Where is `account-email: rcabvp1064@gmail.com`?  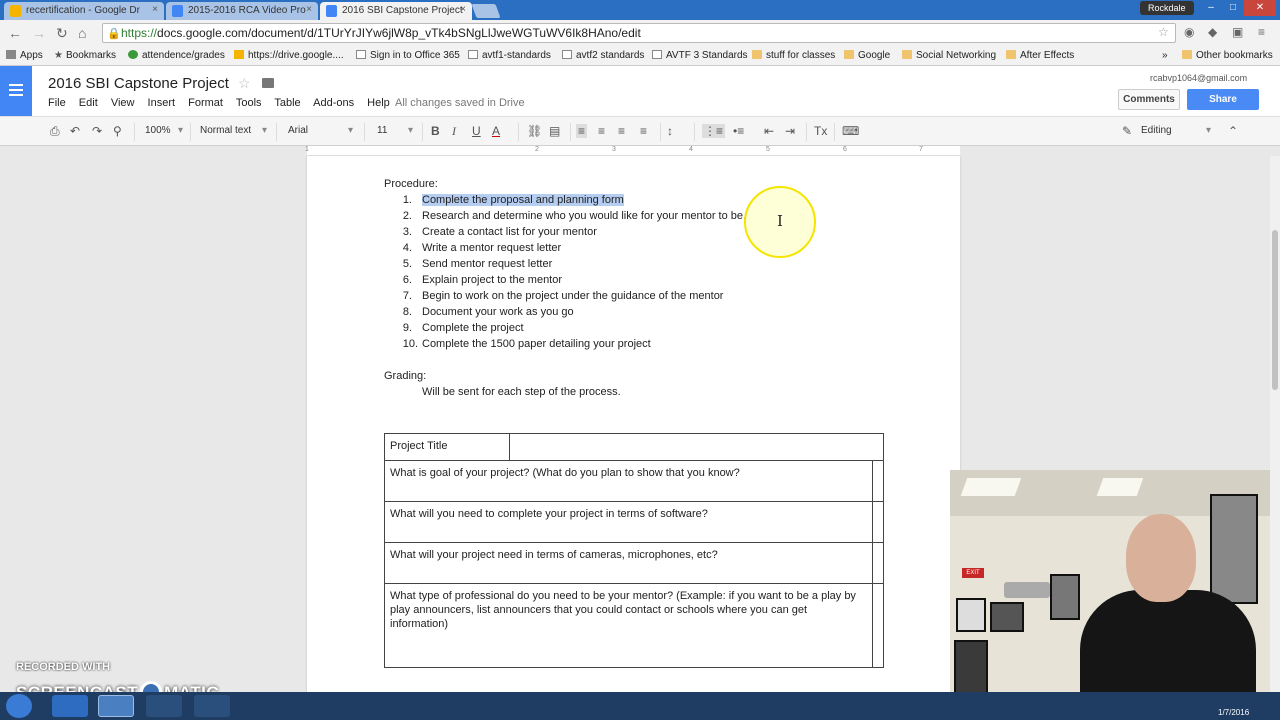 account-email: rcabvp1064@gmail.com is located at coordinates (1198, 78).